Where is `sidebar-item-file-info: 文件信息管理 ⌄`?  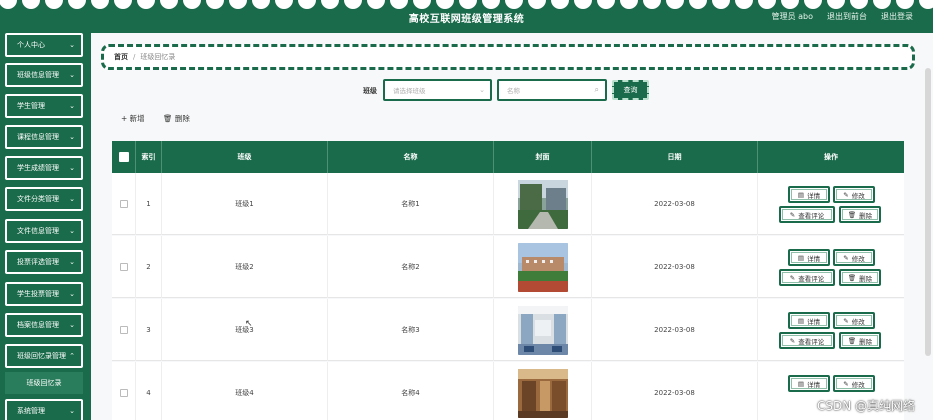
sidebar-item-file-info: 文件信息管理 ⌄ is located at coordinates (44, 231).